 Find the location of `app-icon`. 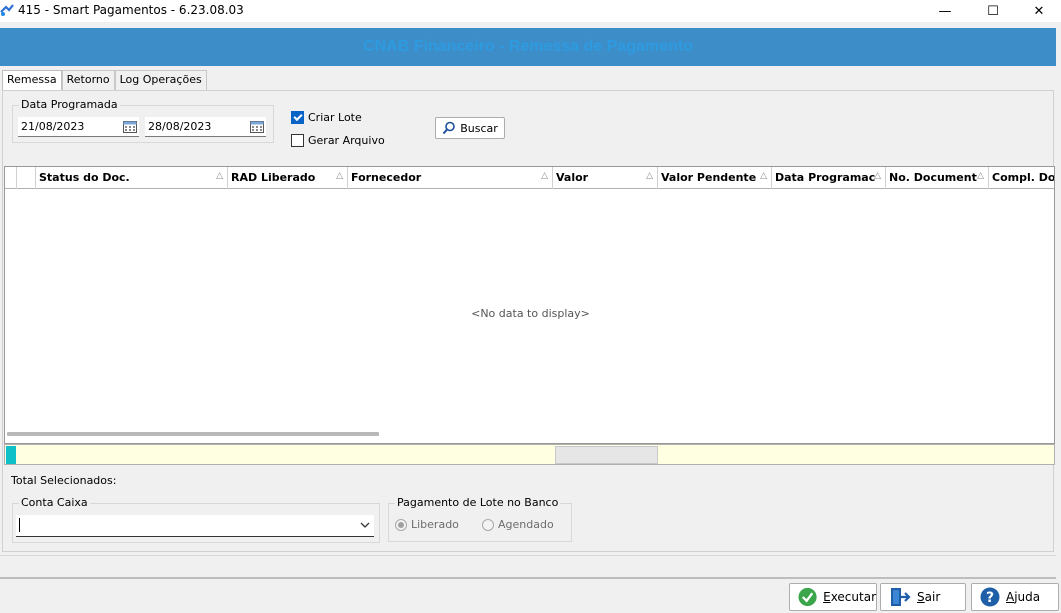

app-icon is located at coordinates (7, 10).